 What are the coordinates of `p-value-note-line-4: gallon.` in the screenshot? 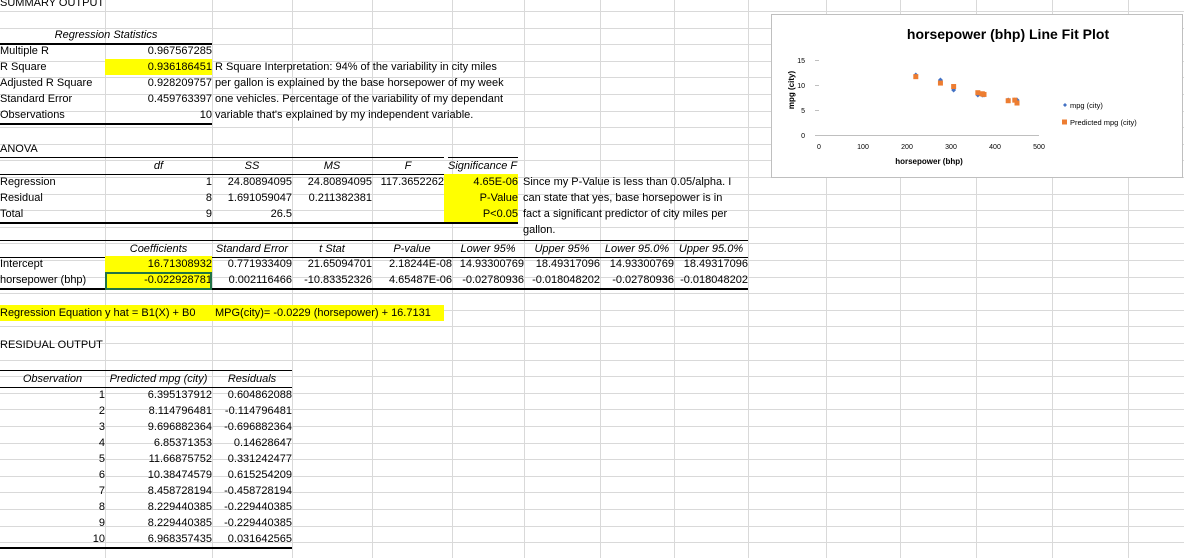 It's located at (539, 230).